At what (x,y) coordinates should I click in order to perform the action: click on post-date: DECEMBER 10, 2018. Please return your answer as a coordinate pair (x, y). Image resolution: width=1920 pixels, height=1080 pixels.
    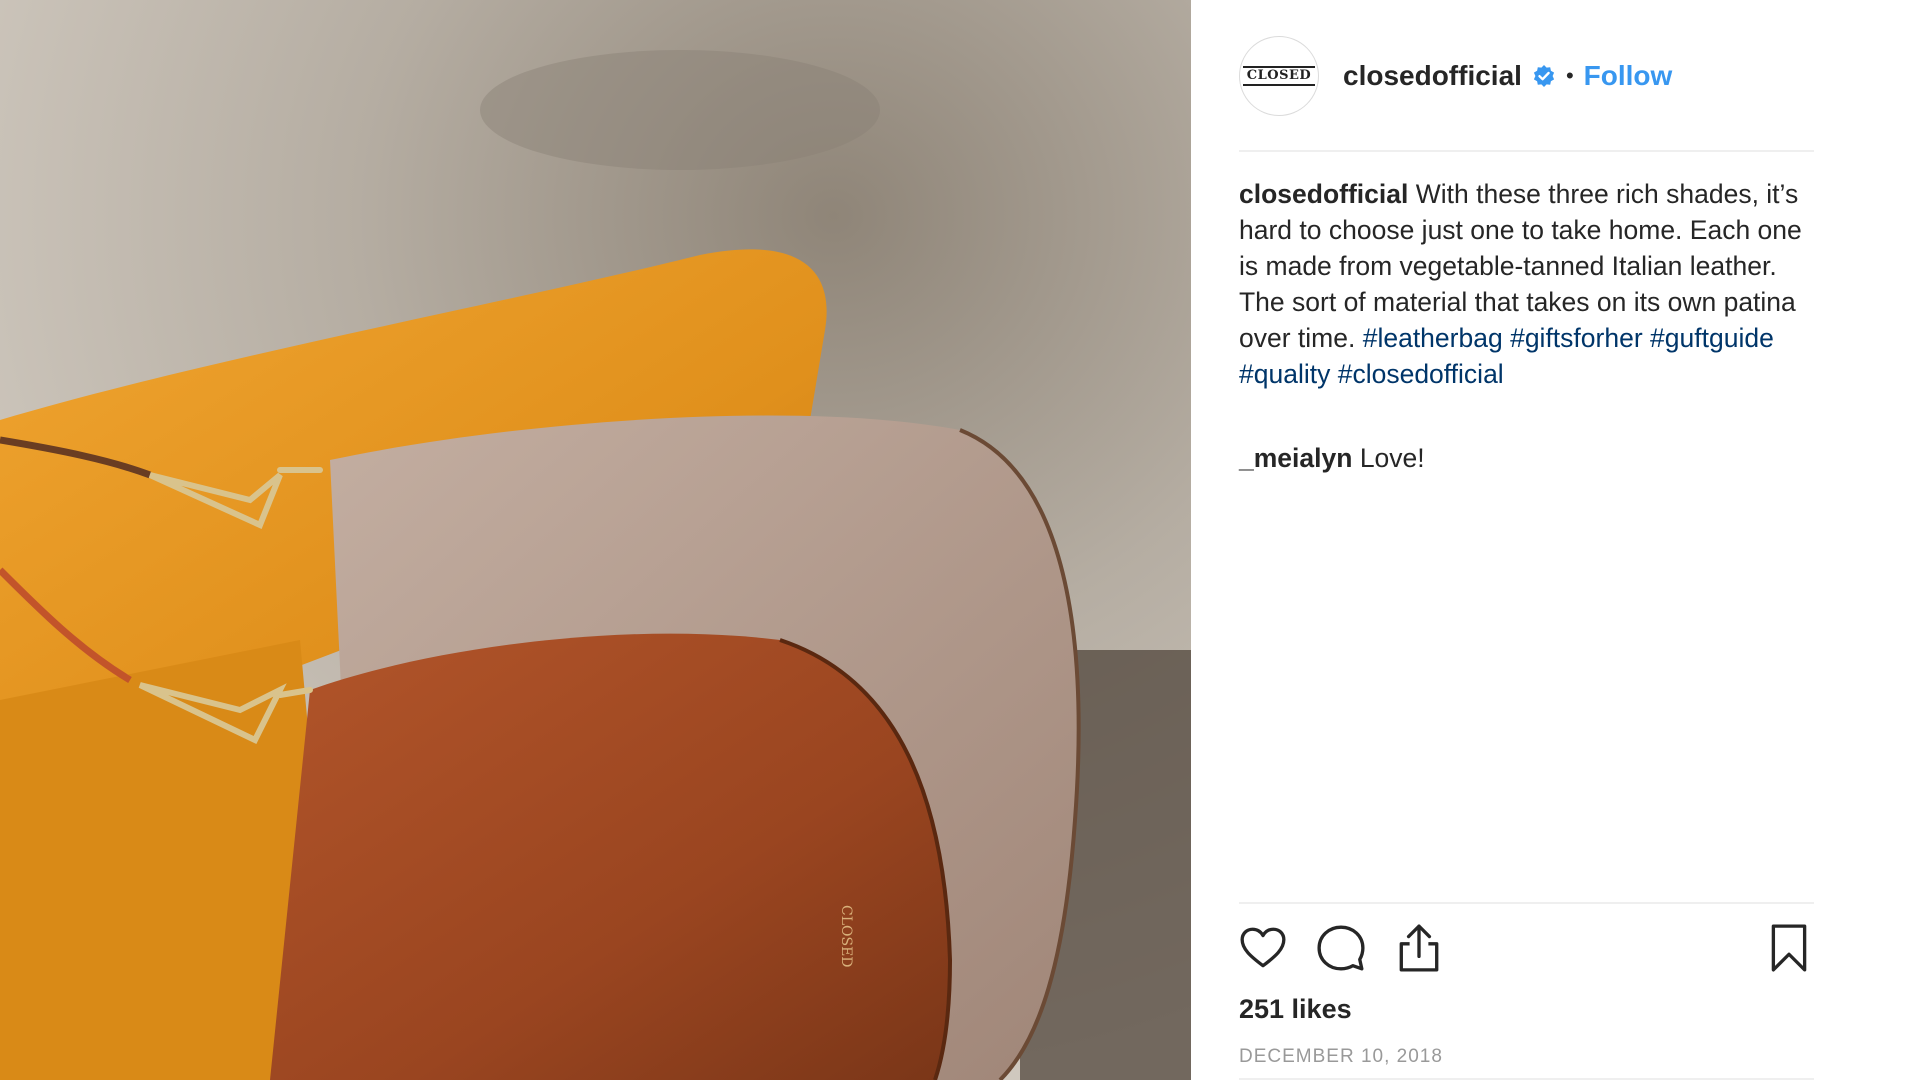
    Looking at the image, I should click on (1341, 1057).